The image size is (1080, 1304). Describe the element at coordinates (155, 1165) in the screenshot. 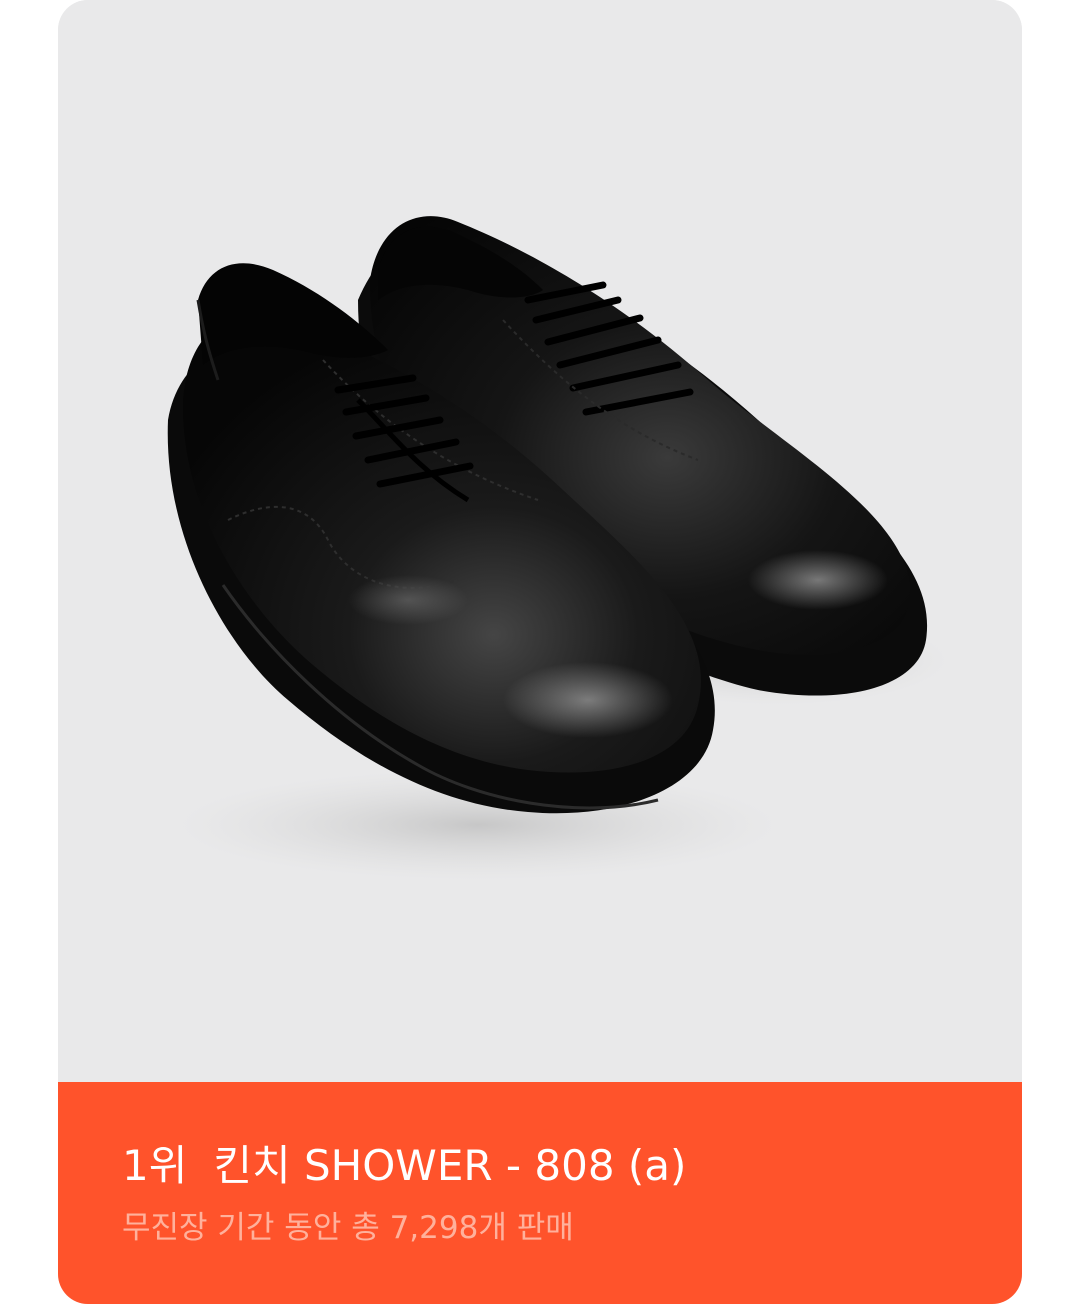

I see `rank-label: 1위` at that location.